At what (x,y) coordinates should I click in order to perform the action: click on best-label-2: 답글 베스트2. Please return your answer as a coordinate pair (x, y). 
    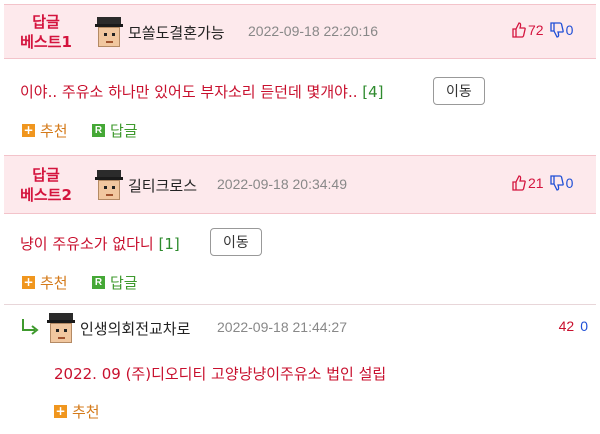
    Looking at the image, I should click on (46, 184).